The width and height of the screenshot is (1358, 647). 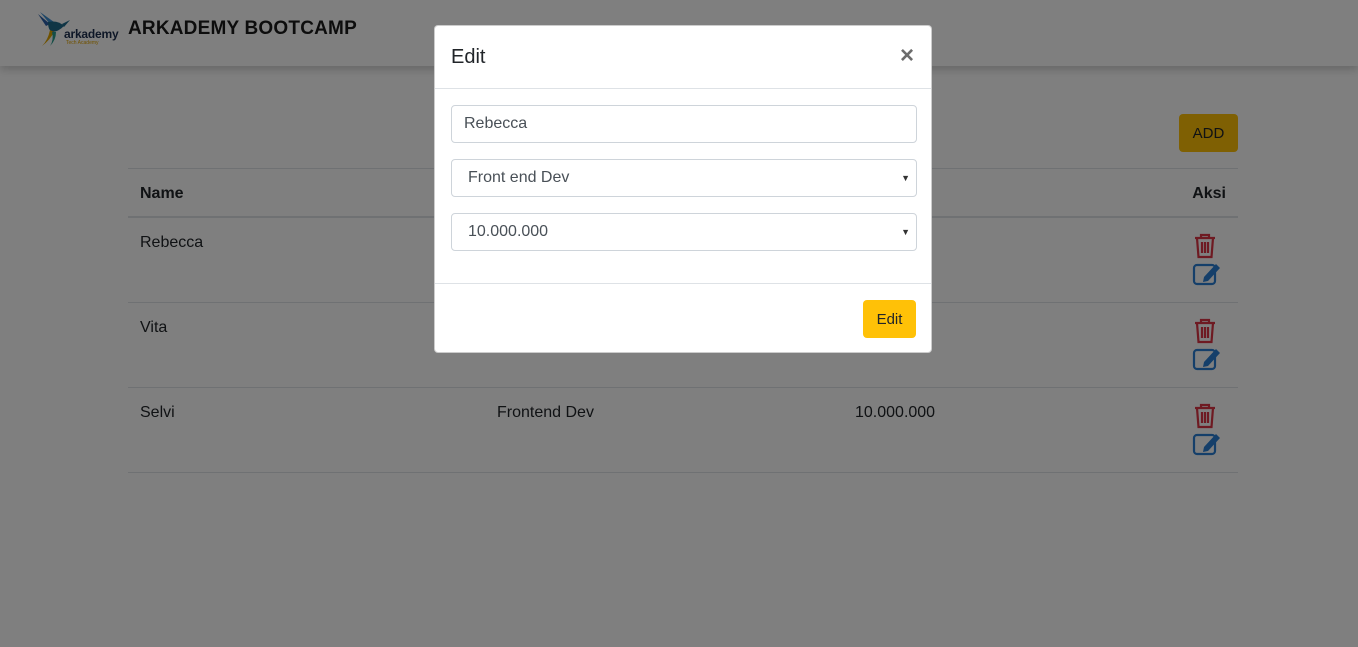 What do you see at coordinates (907, 56) in the screenshot?
I see `close-icon: ×` at bounding box center [907, 56].